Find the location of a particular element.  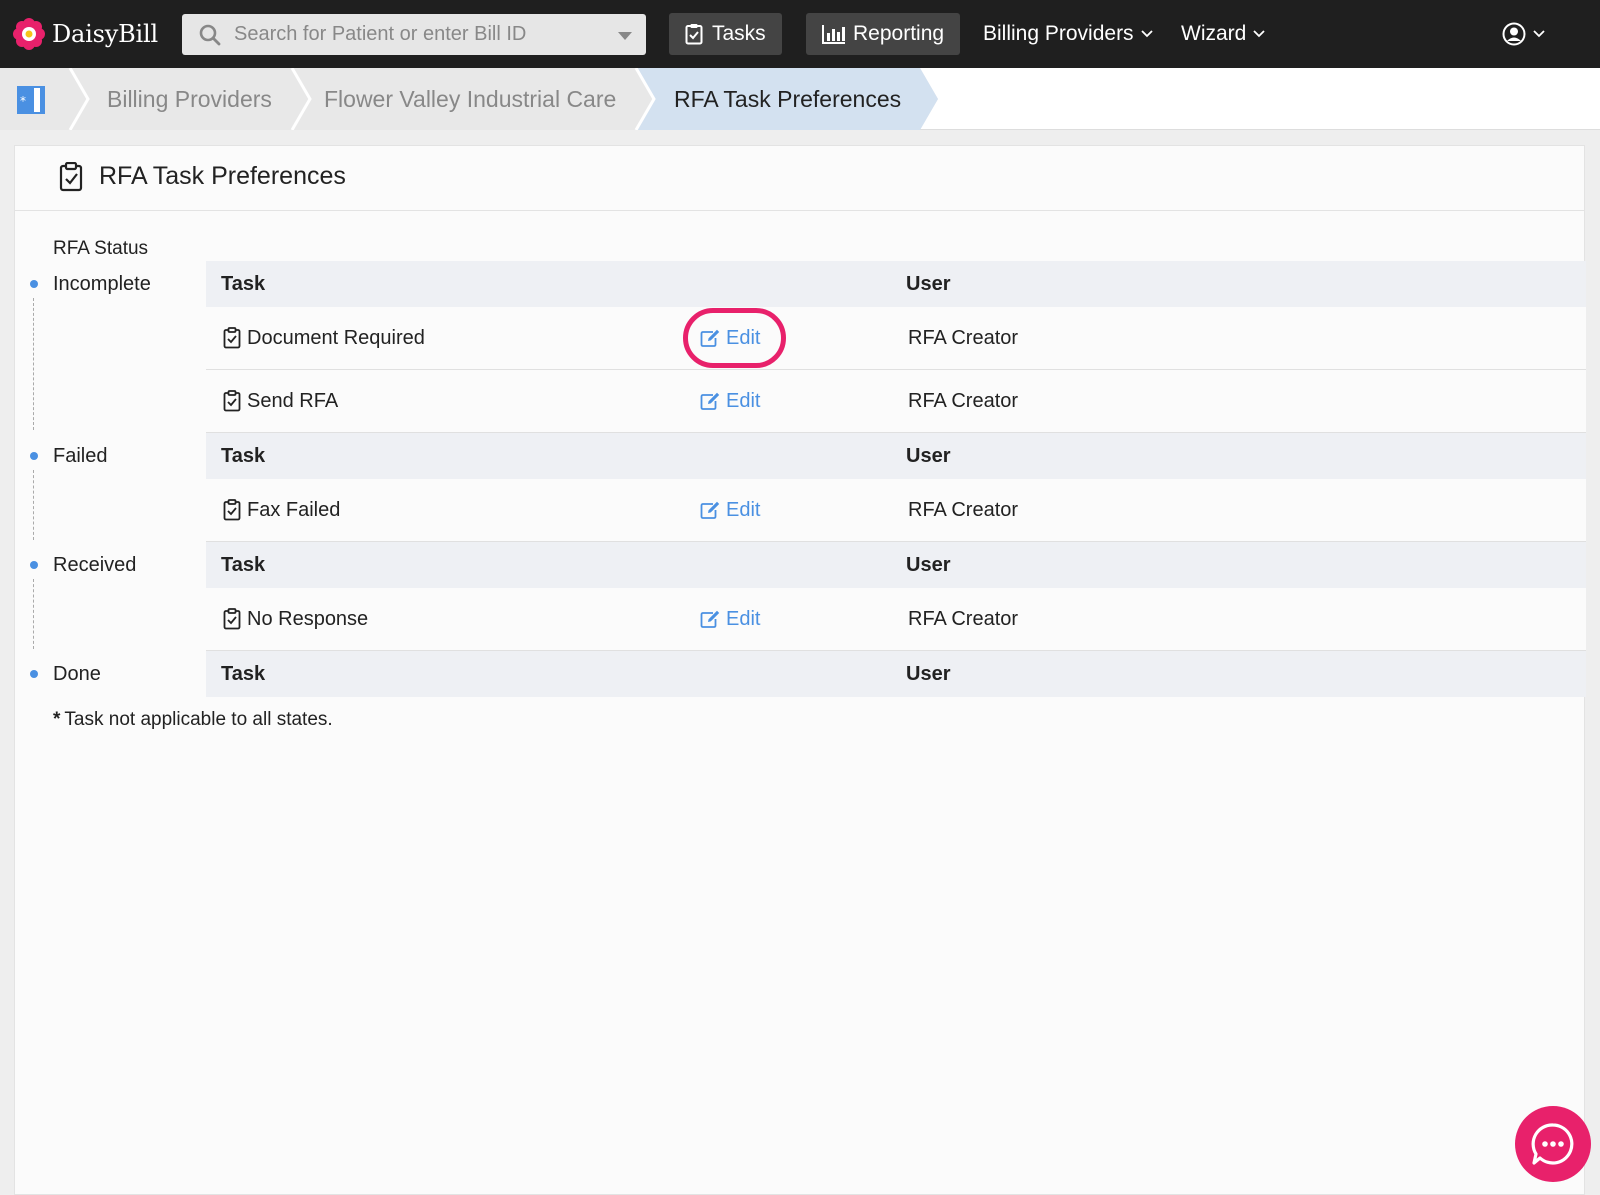

home-icon: * is located at coordinates (31, 100).